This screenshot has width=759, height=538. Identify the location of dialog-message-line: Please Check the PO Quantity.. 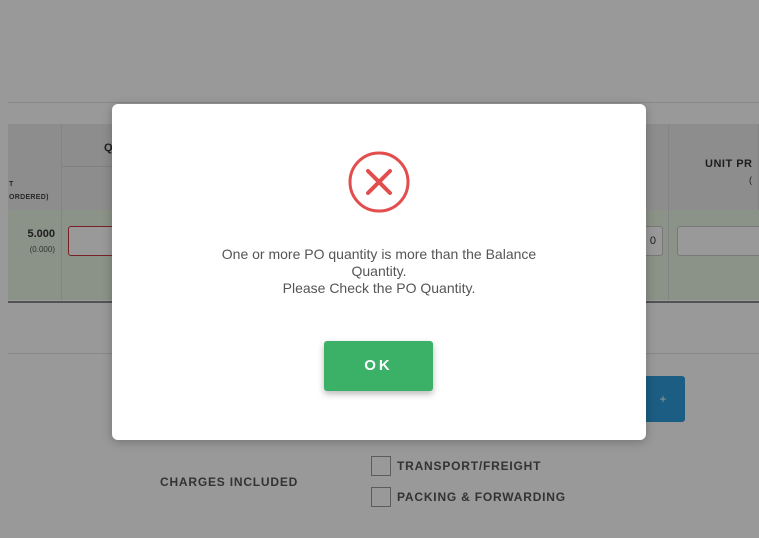
(379, 288).